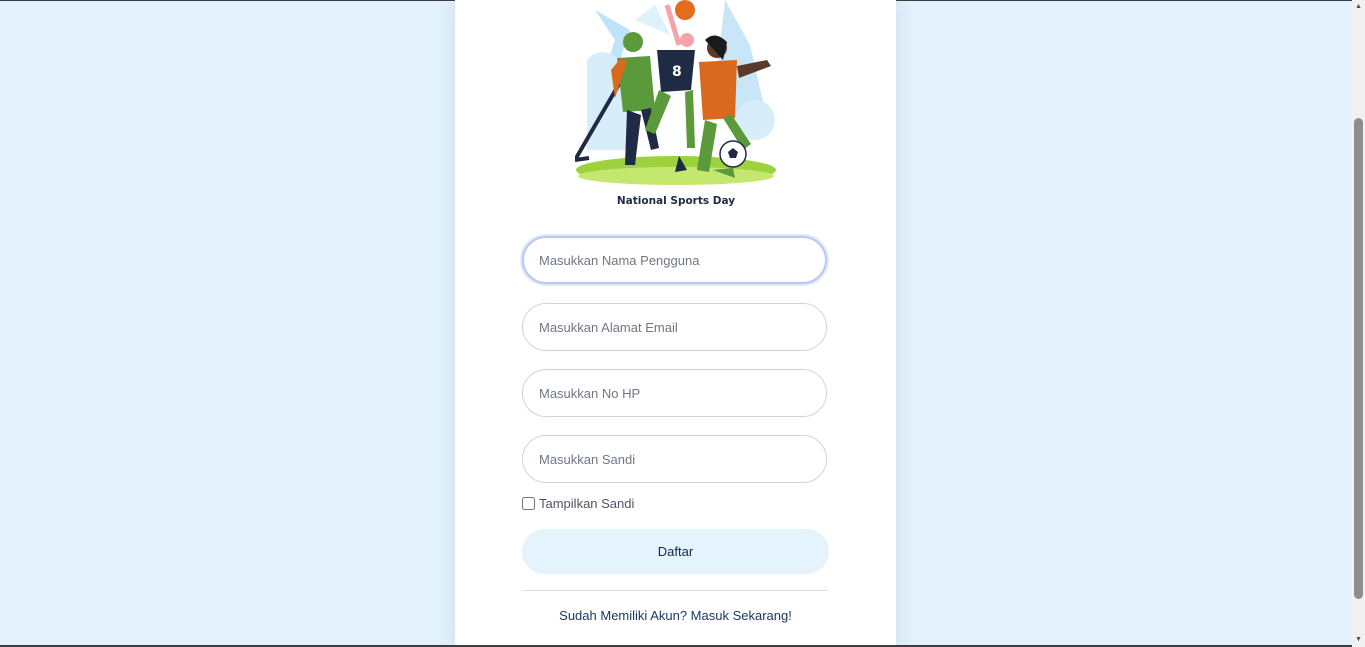 This screenshot has width=1365, height=647. I want to click on login-link: Sudah Memiliki Akun? Masuk Sekarang!, so click(675, 615).